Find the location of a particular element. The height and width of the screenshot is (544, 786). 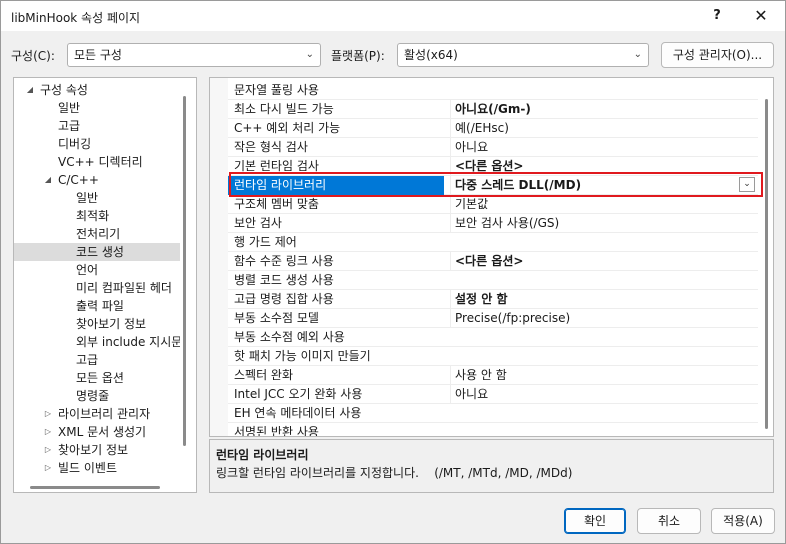

tree-item: ▷ 라이브러리 관리자 is located at coordinates (97, 414).